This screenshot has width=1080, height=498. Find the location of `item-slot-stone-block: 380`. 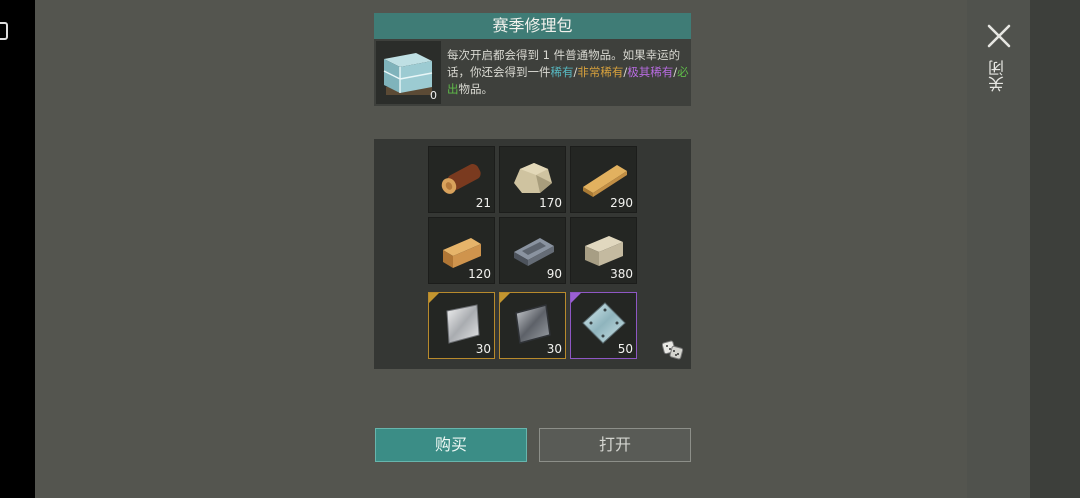

item-slot-stone-block: 380 is located at coordinates (603, 250).